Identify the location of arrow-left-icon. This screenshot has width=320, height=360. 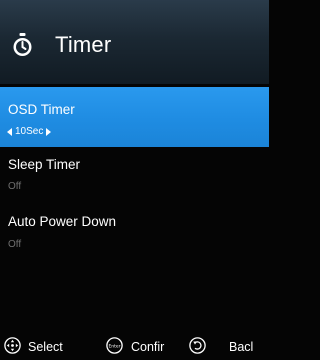
(9, 132).